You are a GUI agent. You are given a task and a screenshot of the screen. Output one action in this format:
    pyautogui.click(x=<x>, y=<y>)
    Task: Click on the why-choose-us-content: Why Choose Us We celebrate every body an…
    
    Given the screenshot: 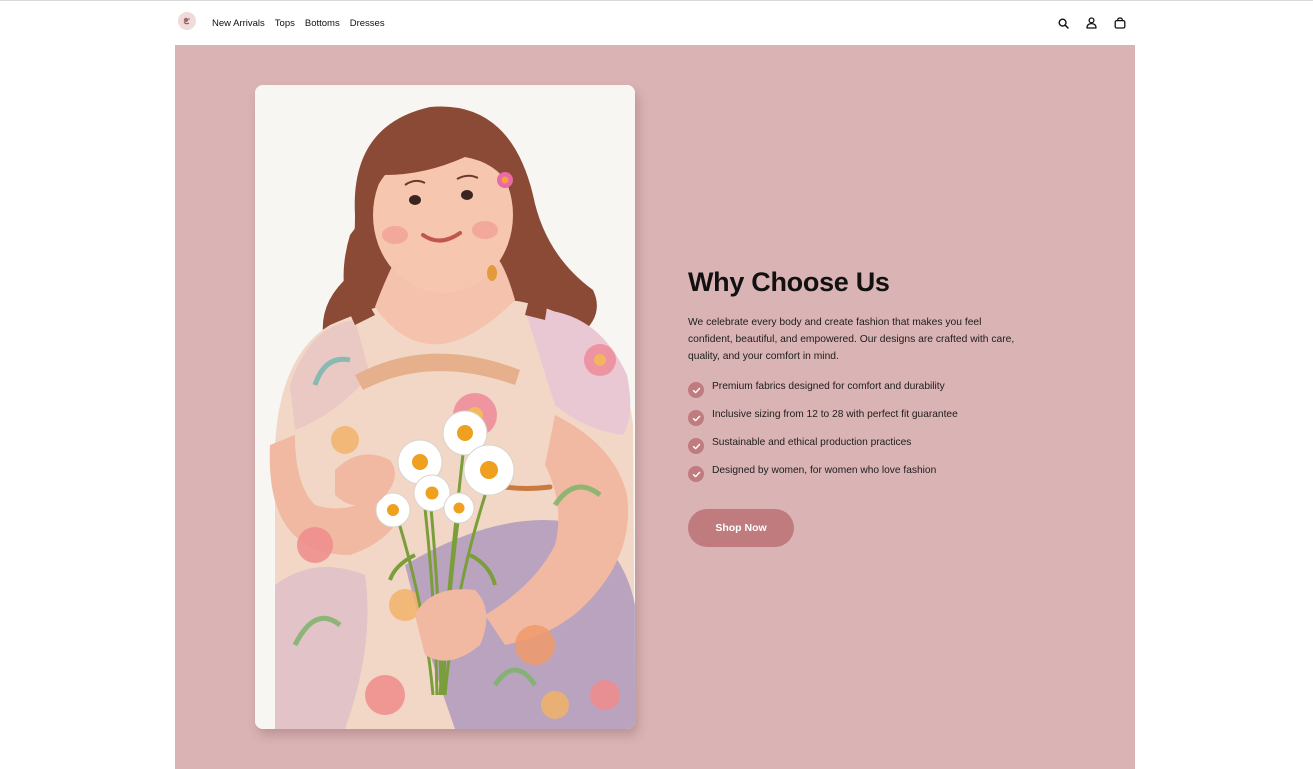 What is the action you would take?
    pyautogui.click(x=858, y=405)
    